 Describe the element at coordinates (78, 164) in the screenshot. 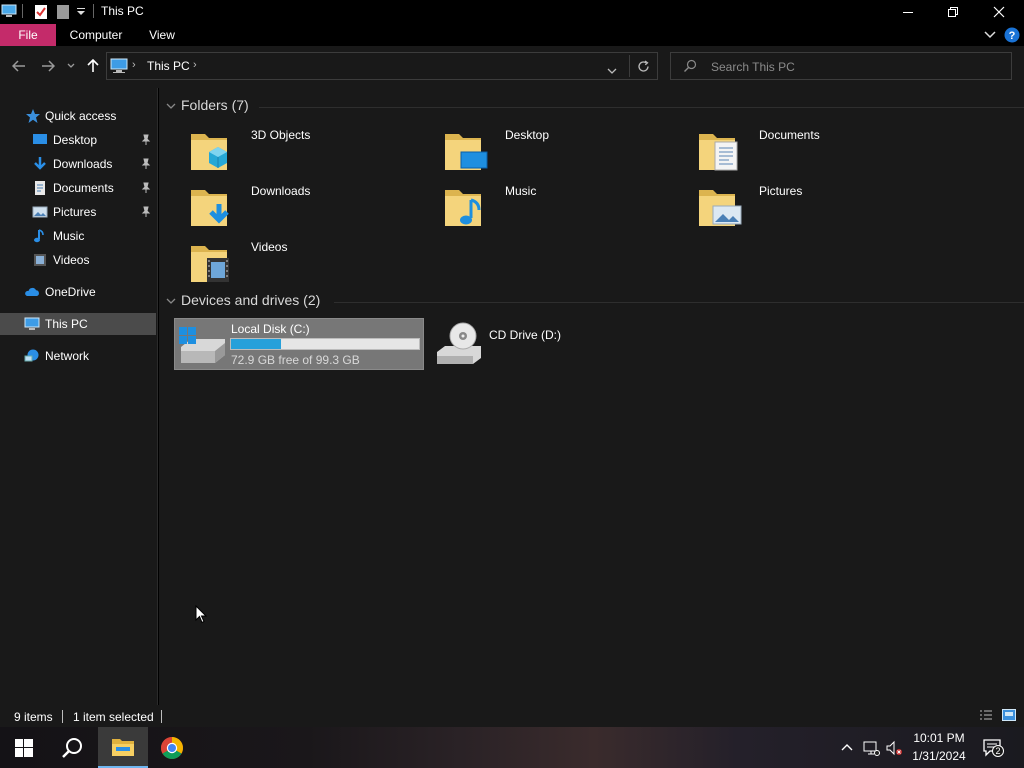

I see `sidebar-item-downloads: Downloads` at that location.